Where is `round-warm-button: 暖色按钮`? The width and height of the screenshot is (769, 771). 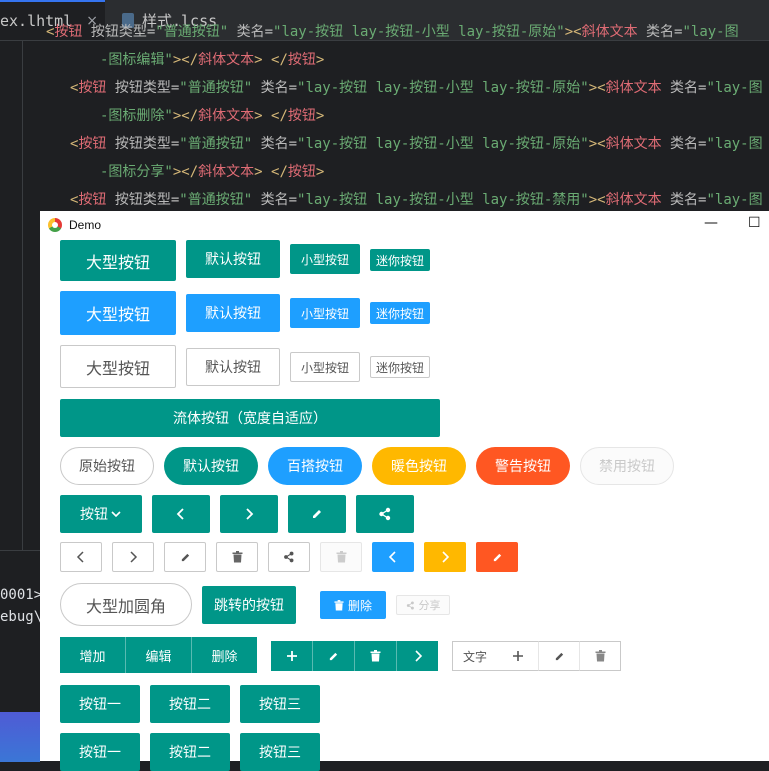 round-warm-button: 暖色按钮 is located at coordinates (419, 466).